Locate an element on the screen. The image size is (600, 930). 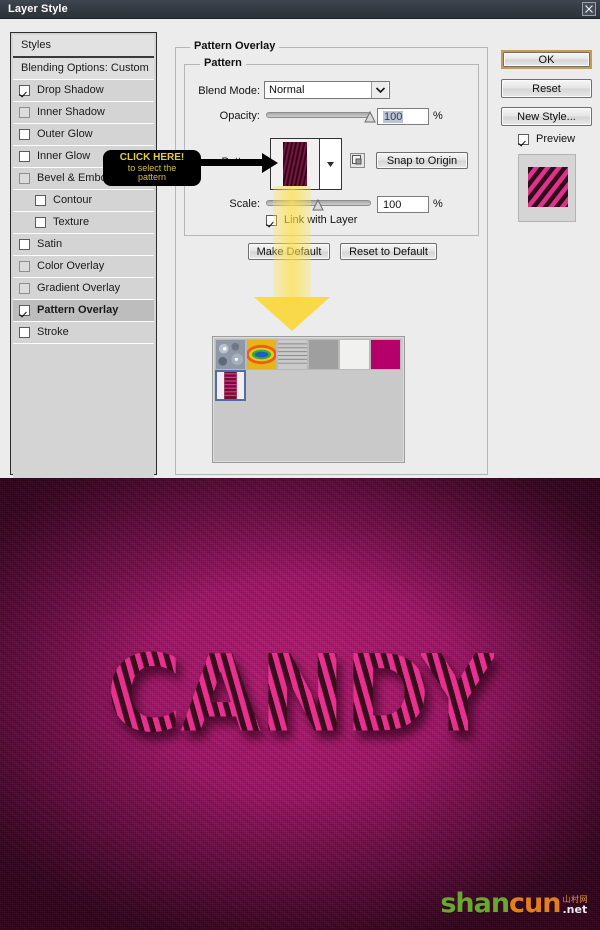
pattern-swatch-well is located at coordinates (306, 164).